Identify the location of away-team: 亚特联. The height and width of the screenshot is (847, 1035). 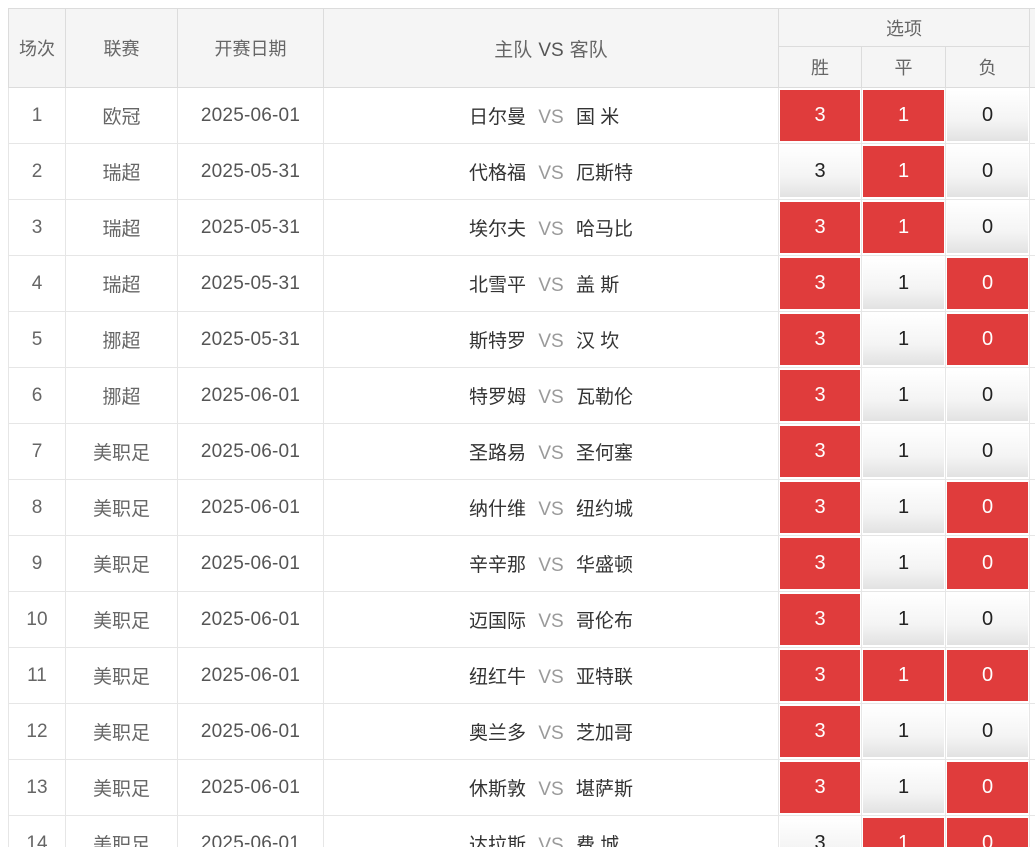
(605, 677).